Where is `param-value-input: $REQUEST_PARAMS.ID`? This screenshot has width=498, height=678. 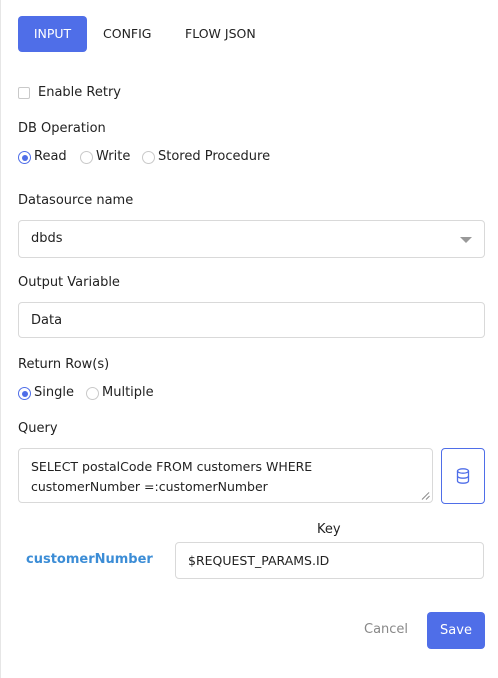
param-value-input: $REQUEST_PARAMS.ID is located at coordinates (329, 560).